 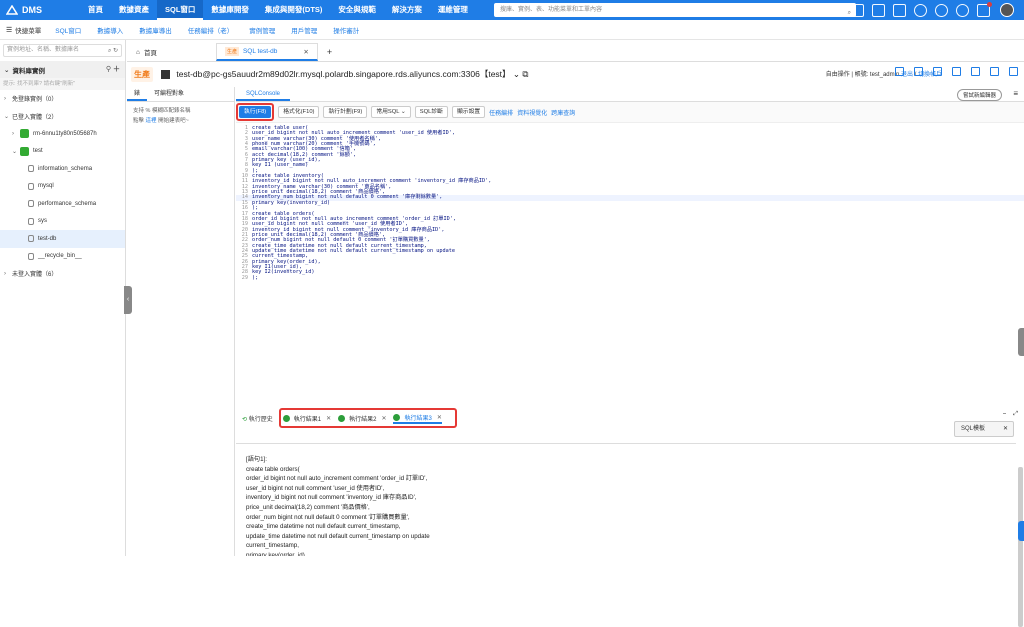 What do you see at coordinates (391, 112) in the screenshot?
I see `common-sql-dropdown: 常用SQL ⌄` at bounding box center [391, 112].